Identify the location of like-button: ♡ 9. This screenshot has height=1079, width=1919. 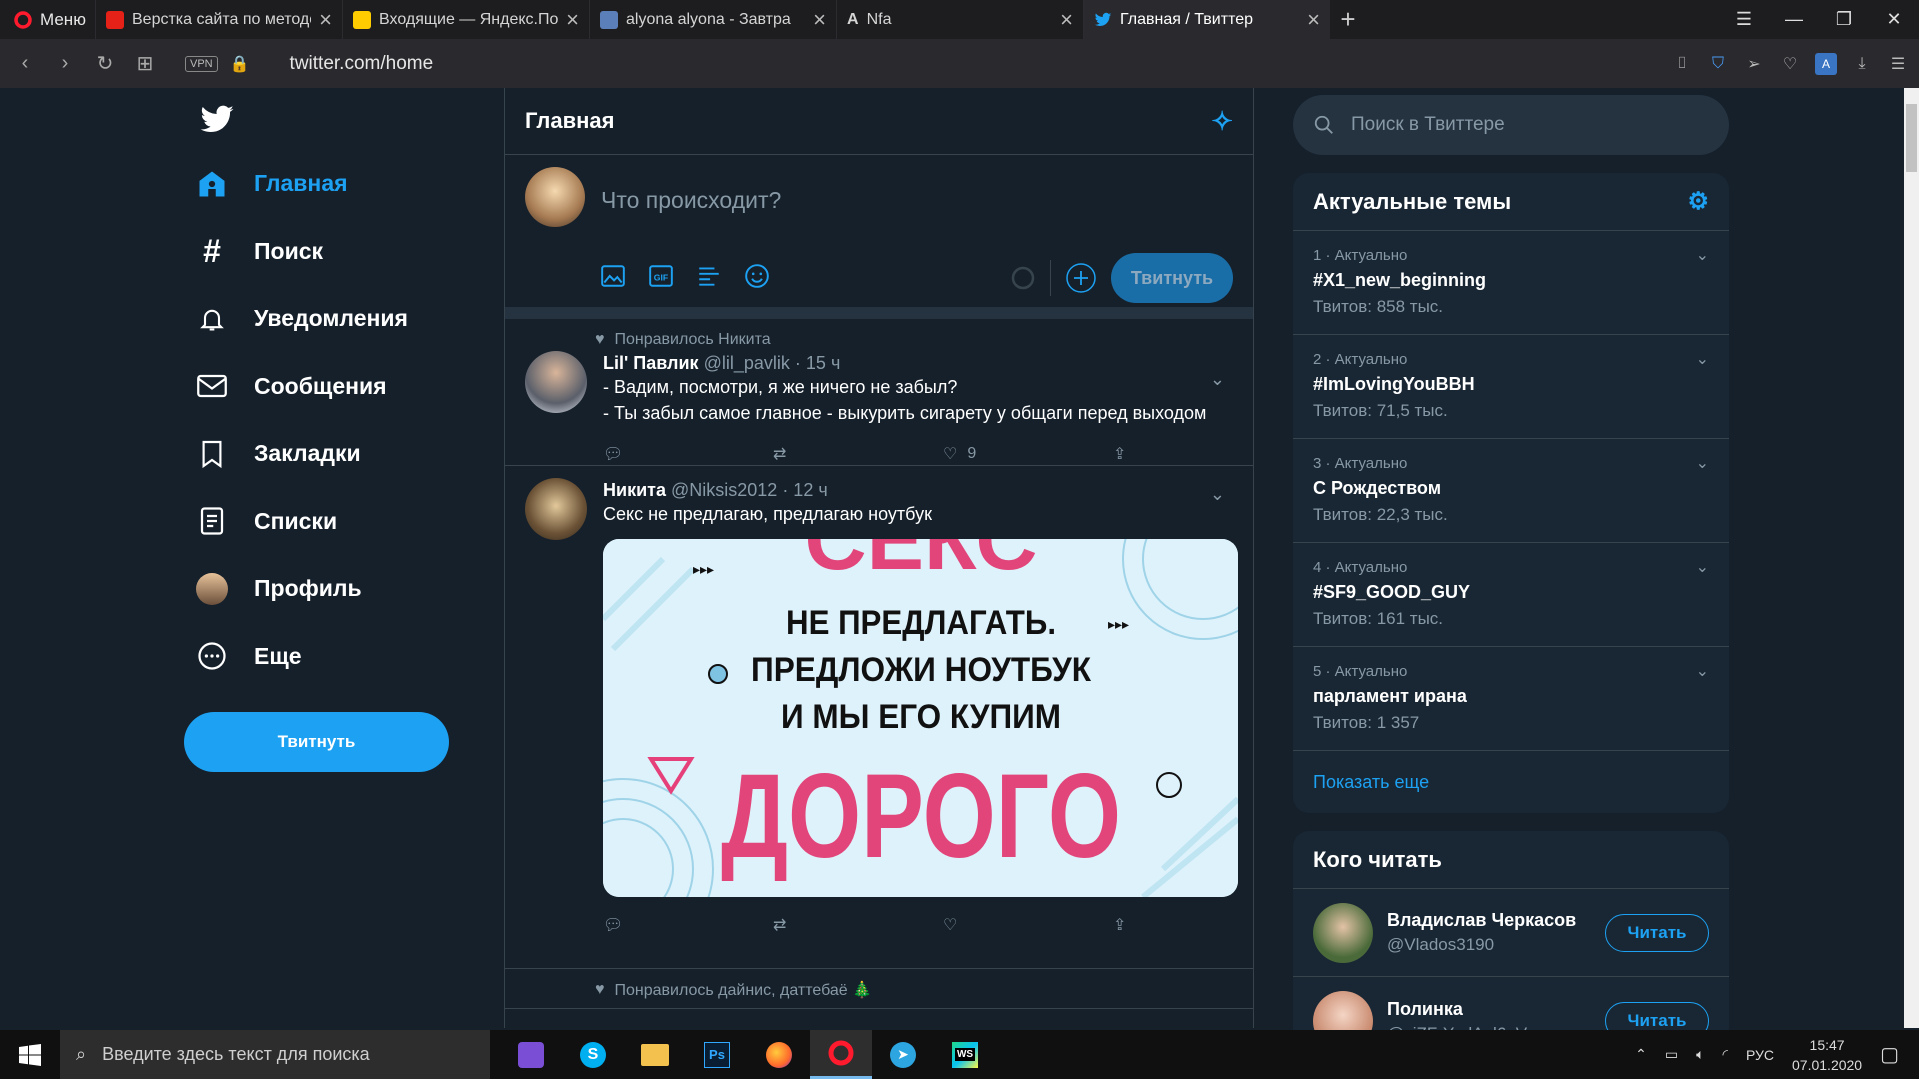
(1028, 454).